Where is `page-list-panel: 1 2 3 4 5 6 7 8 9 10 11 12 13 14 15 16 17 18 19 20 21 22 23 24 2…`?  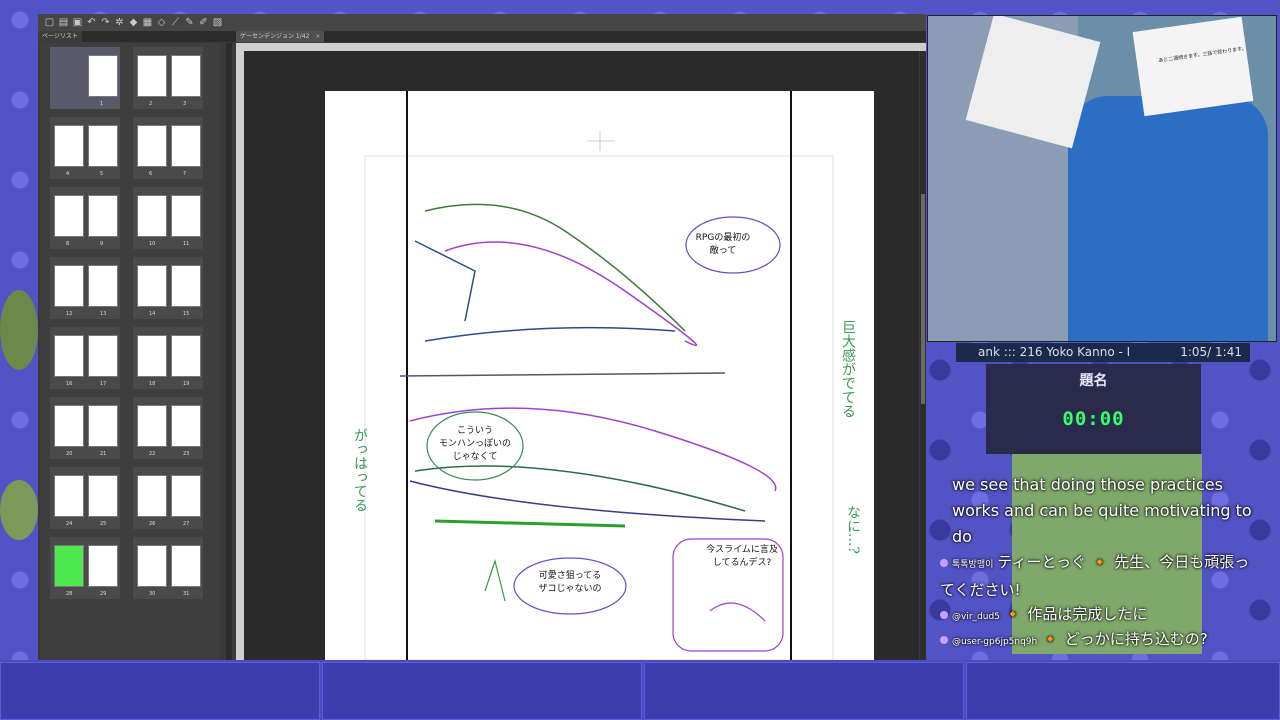
page-list-panel: 1 2 3 4 5 6 7 8 9 10 11 12 13 14 15 16 17 18 19 20 21 22 23 24 2… is located at coordinates (130, 351).